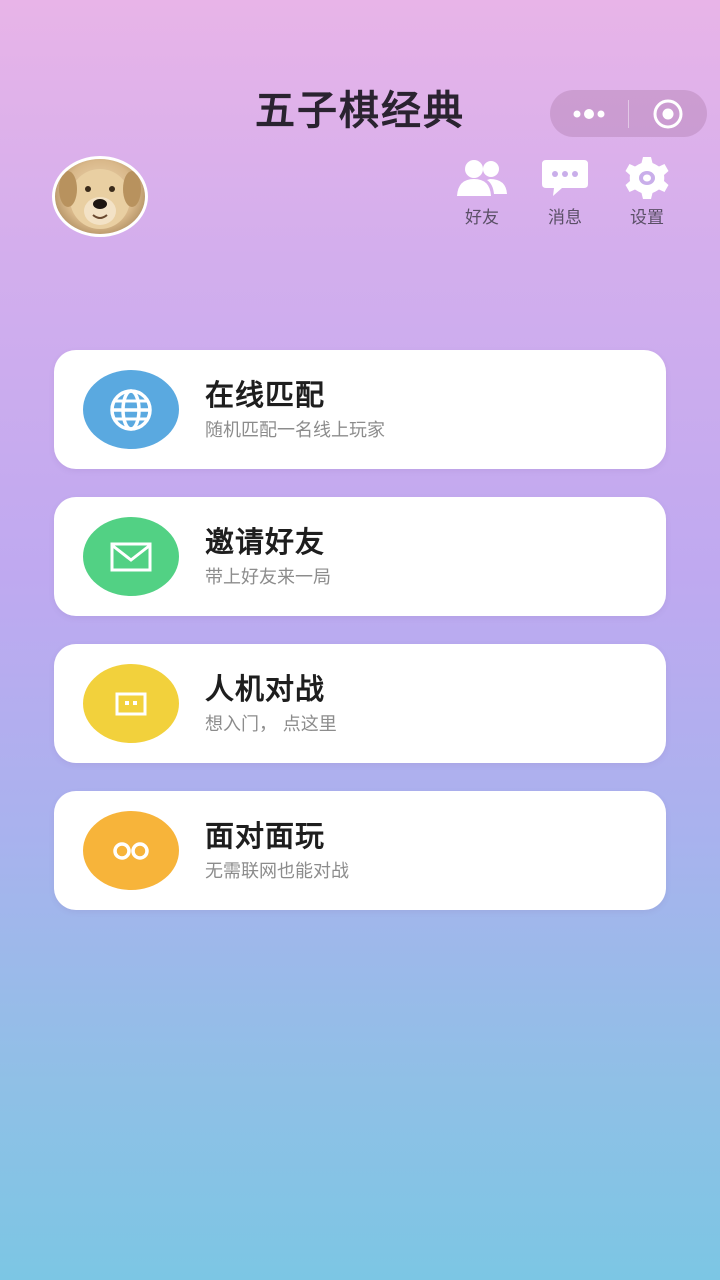 The height and width of the screenshot is (1280, 720). What do you see at coordinates (565, 218) in the screenshot?
I see `messages-label: 消息` at bounding box center [565, 218].